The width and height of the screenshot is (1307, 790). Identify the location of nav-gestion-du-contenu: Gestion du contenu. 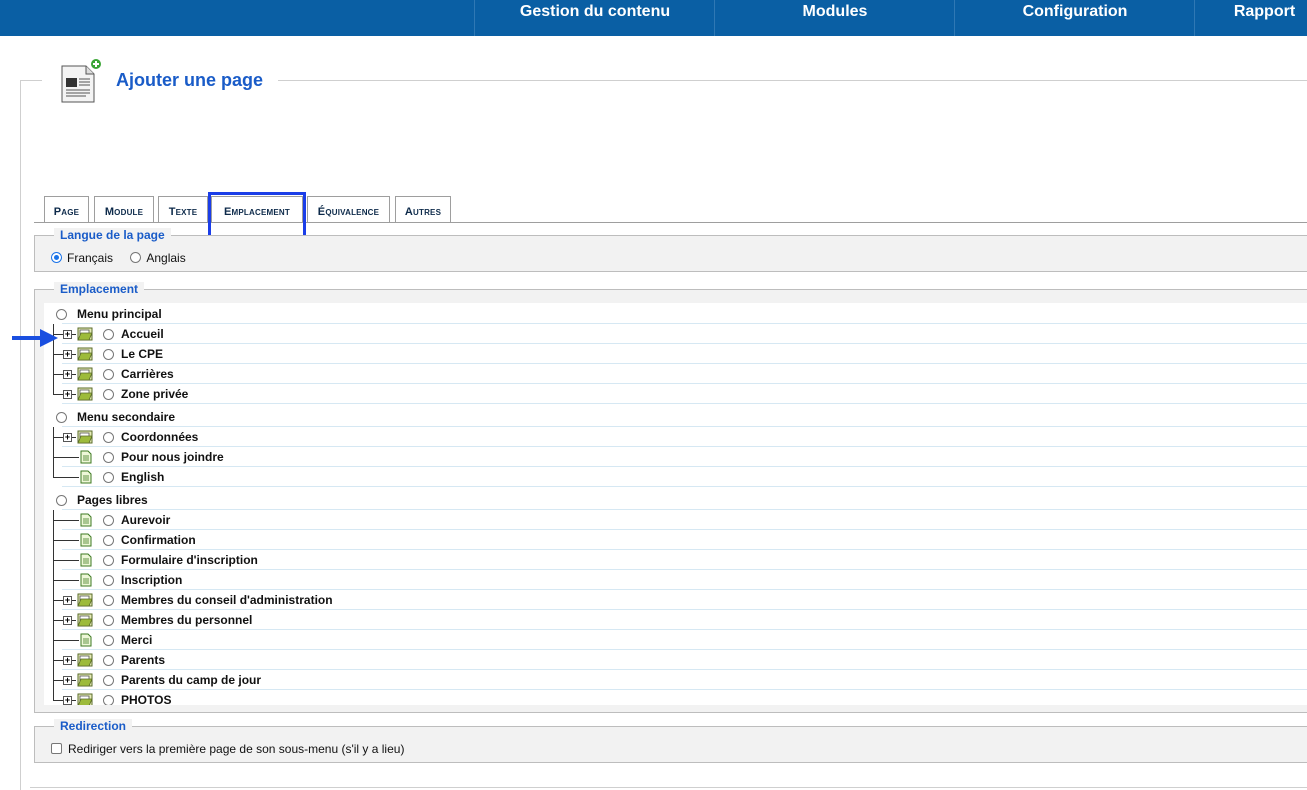
(594, 18).